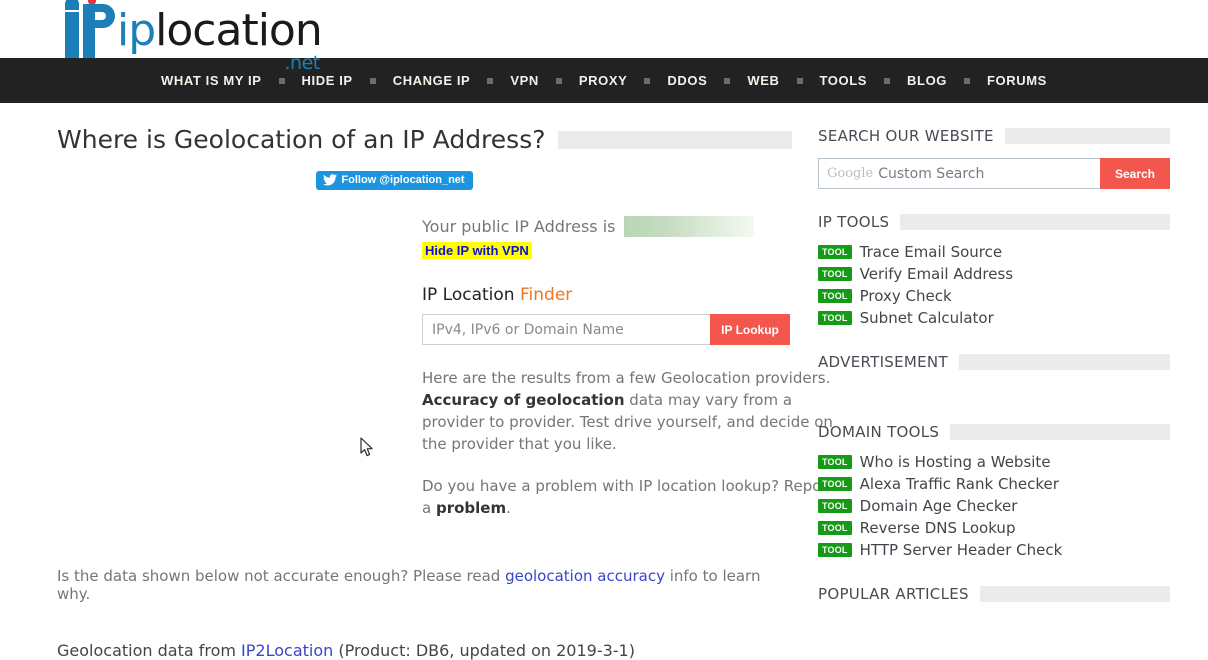  Describe the element at coordinates (607, 295) in the screenshot. I see `finder-heading: IP Location Finder` at that location.